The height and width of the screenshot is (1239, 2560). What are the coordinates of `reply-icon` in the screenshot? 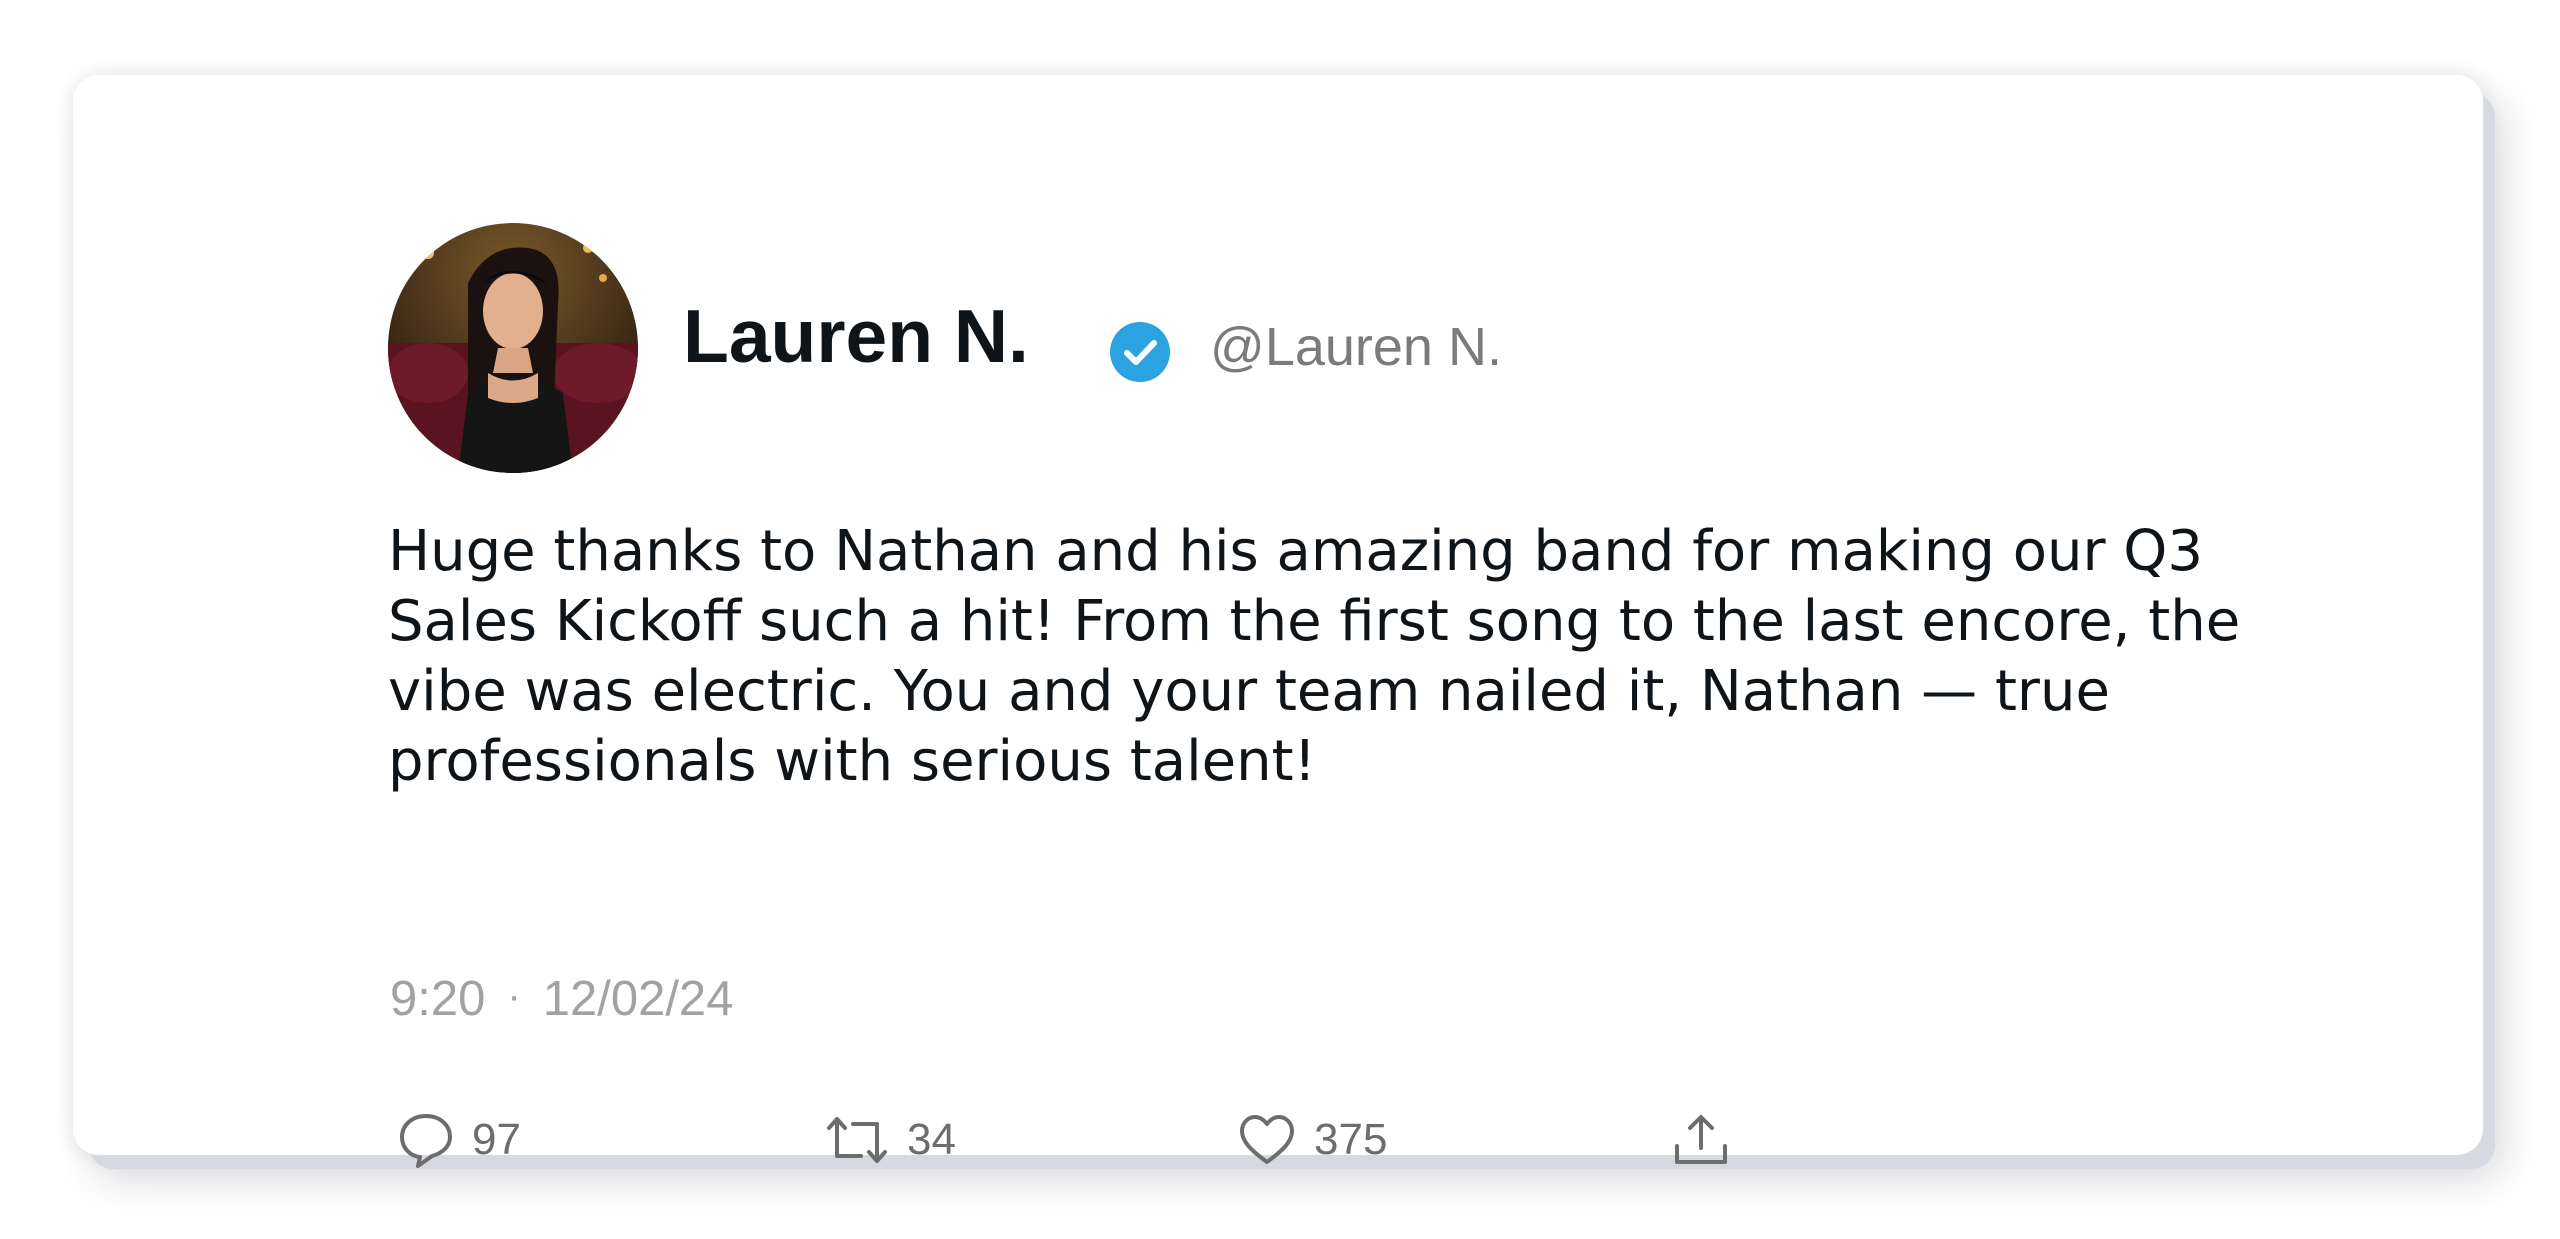 It's located at (426, 1141).